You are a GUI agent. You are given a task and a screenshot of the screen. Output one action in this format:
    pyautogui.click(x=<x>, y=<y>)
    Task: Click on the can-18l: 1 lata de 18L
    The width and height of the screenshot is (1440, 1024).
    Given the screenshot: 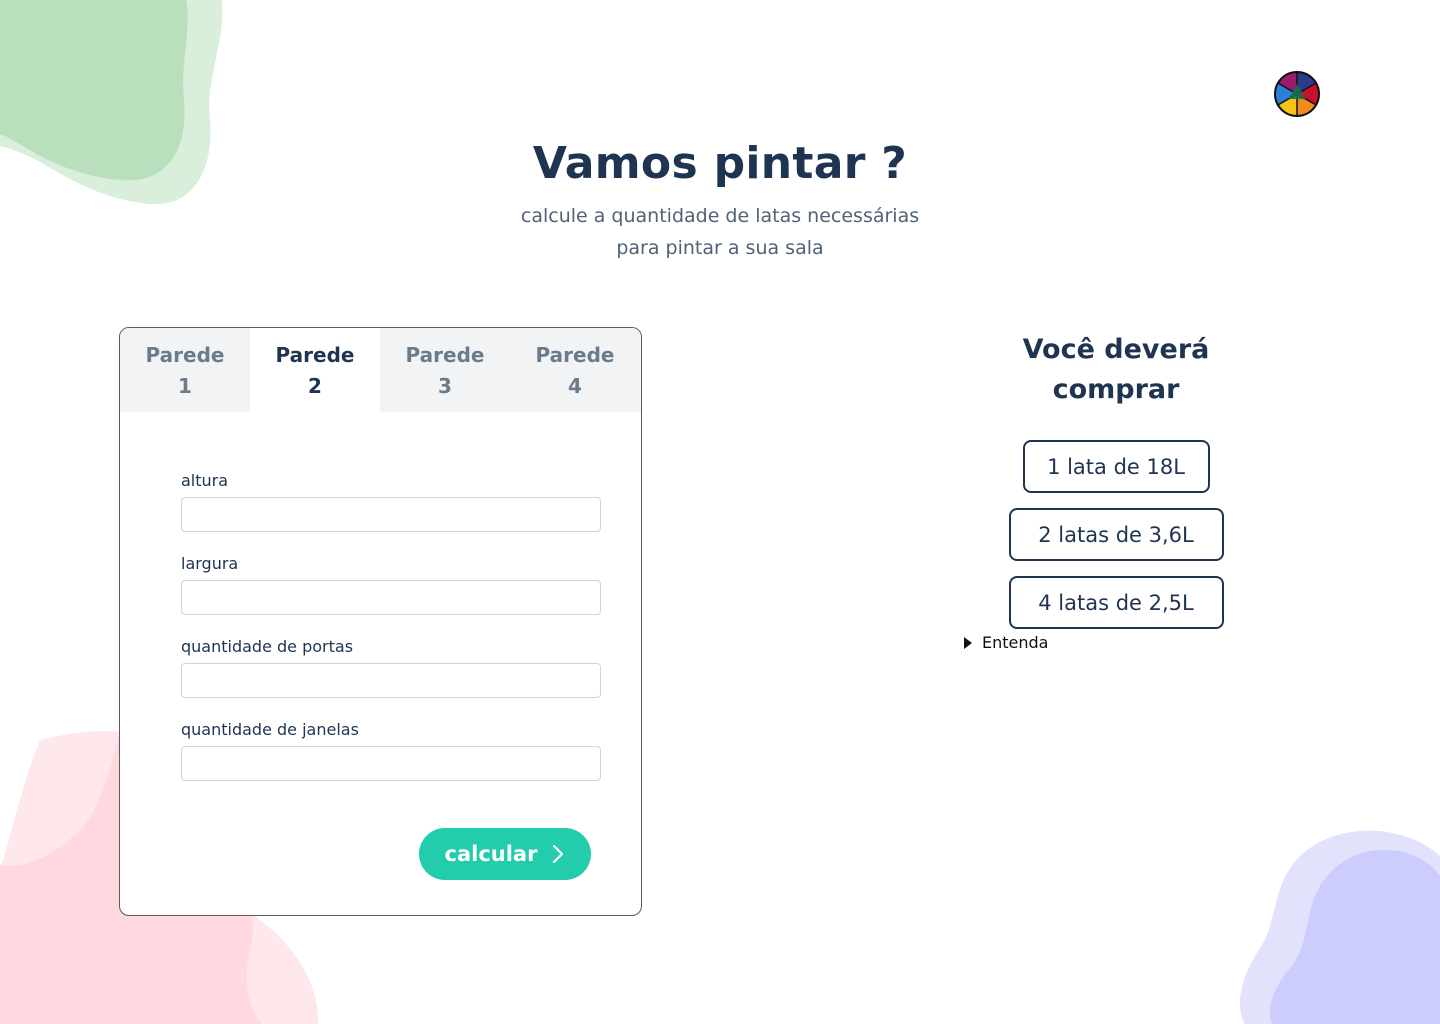 What is the action you would take?
    pyautogui.click(x=1116, y=466)
    